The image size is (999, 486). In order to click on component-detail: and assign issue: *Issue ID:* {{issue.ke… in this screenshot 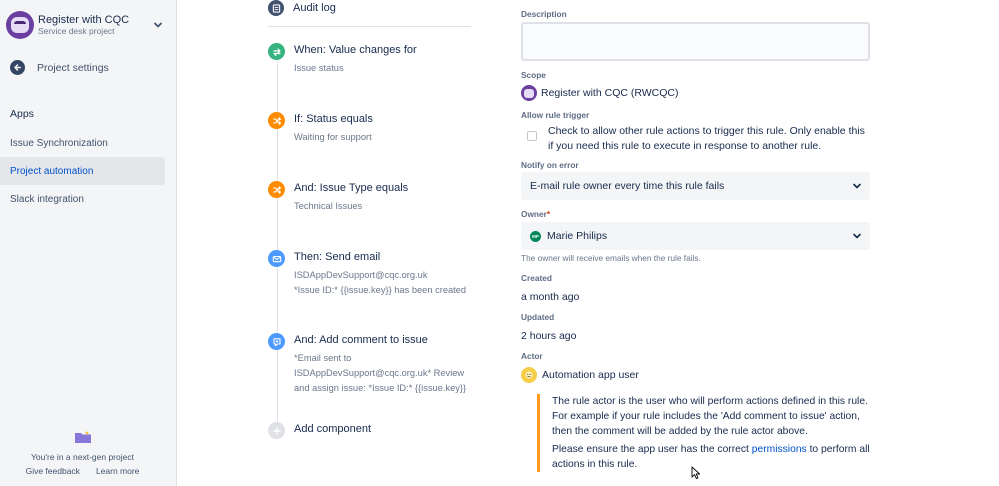, I will do `click(380, 387)`.